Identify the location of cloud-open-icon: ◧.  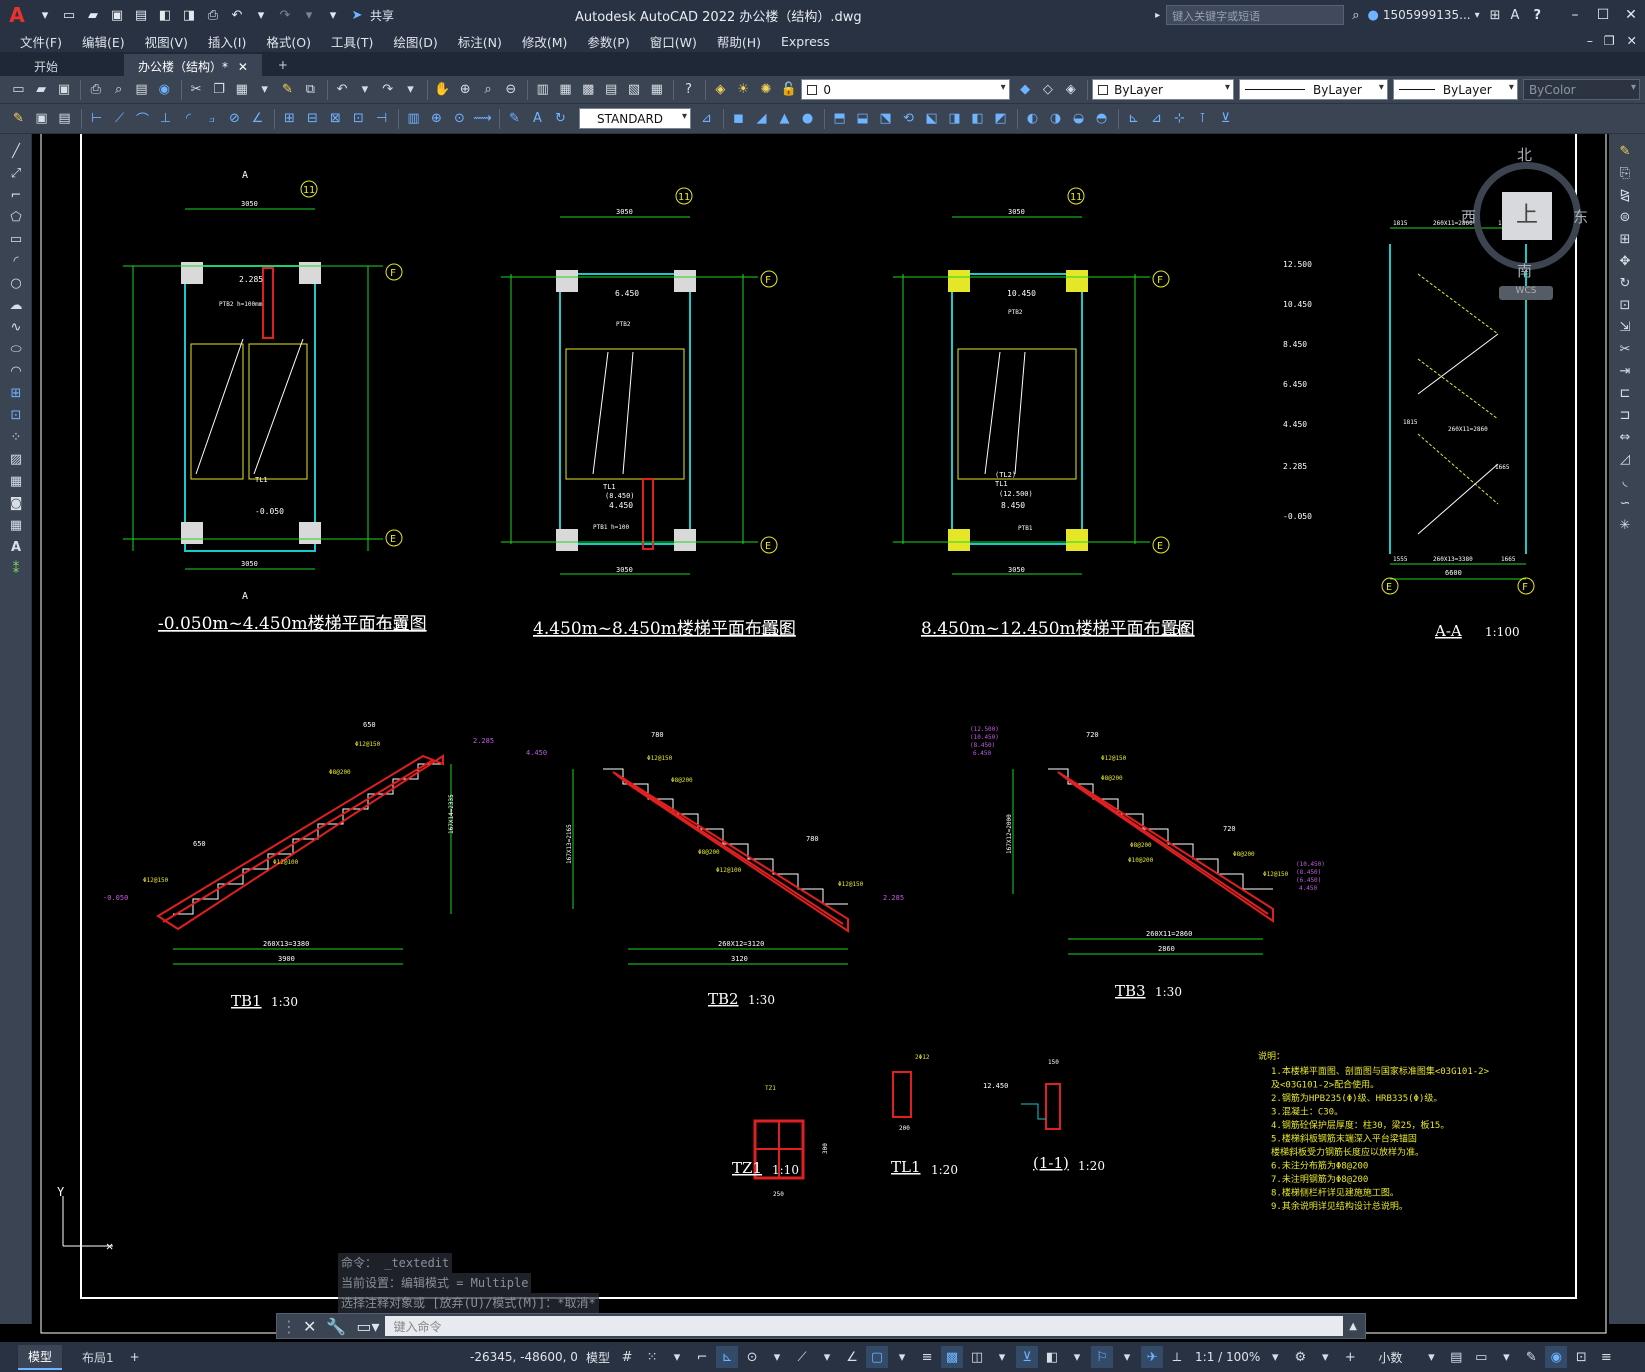
(165, 15).